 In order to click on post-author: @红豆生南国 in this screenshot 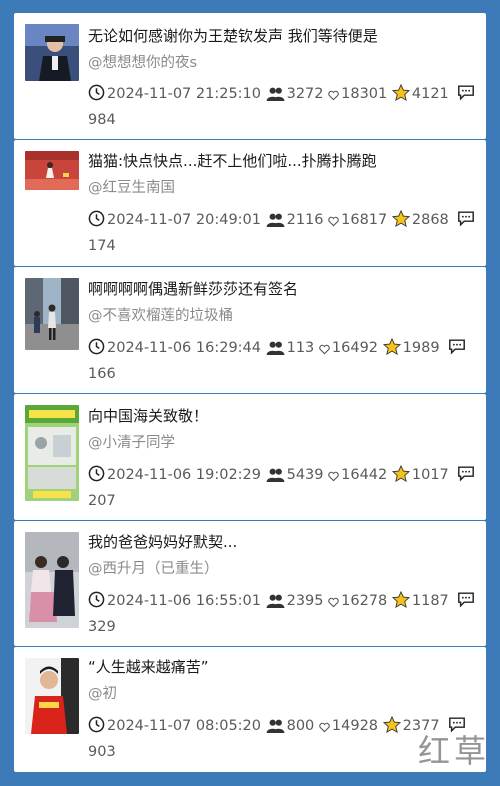, I will do `click(131, 188)`.